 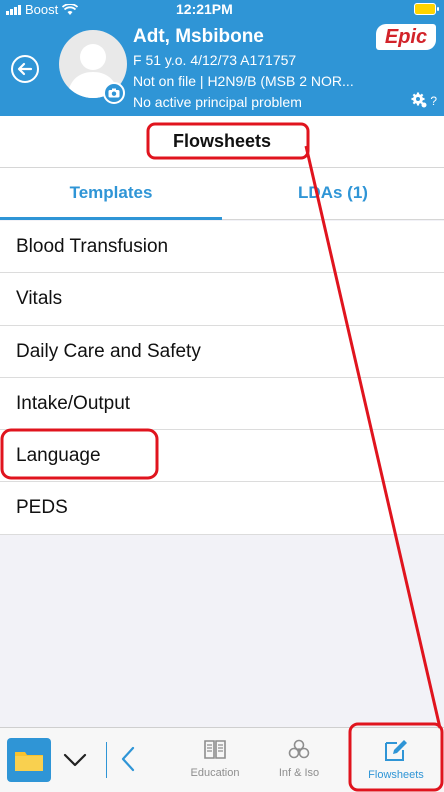 I want to click on folder-icon, so click(x=29, y=761).